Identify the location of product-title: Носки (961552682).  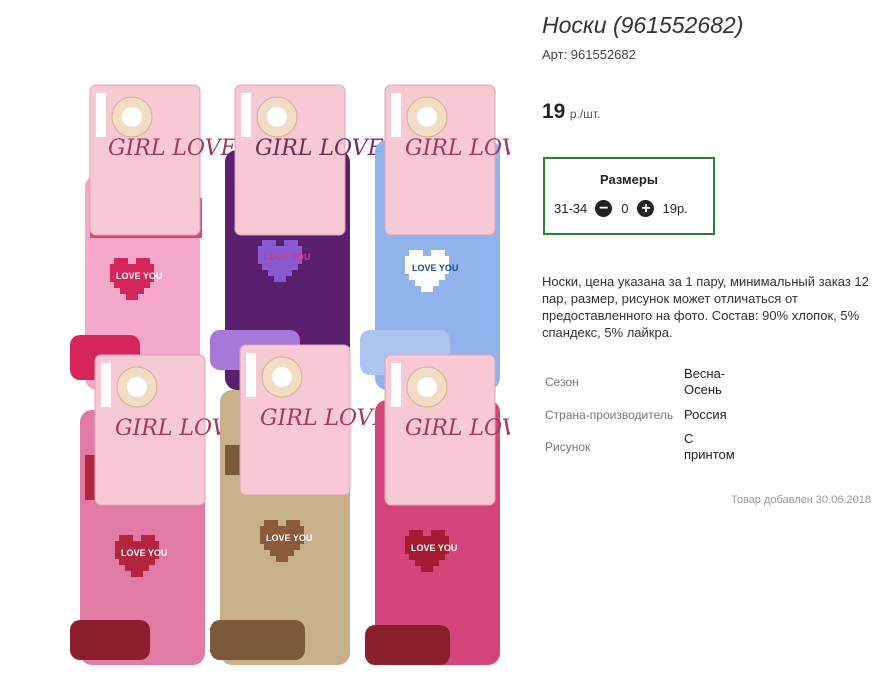
(643, 25).